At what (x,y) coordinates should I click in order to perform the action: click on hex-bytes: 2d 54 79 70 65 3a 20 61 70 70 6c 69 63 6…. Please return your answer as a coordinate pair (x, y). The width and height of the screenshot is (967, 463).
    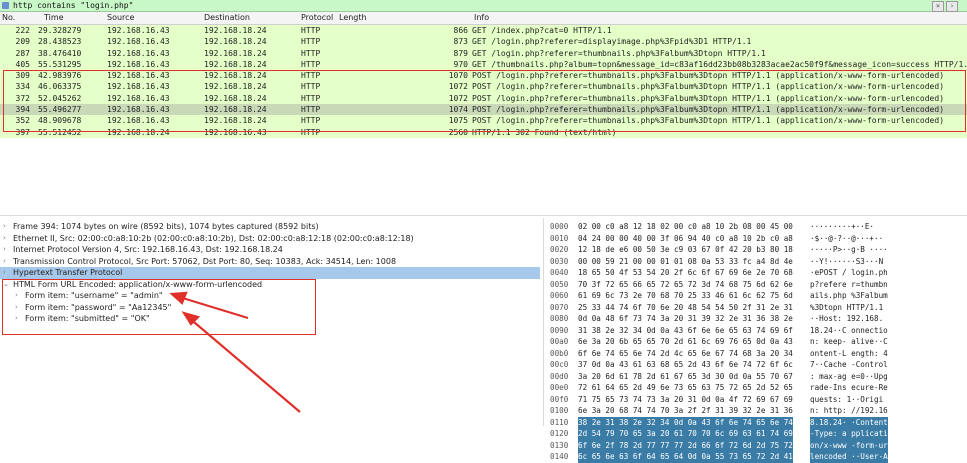
    Looking at the image, I should click on (685, 434).